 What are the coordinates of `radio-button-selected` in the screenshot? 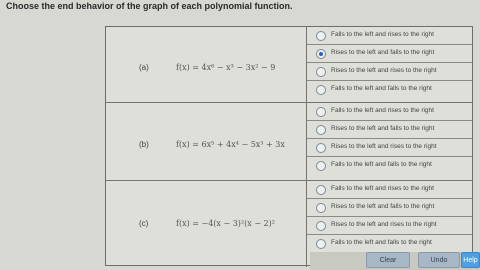 It's located at (321, 54).